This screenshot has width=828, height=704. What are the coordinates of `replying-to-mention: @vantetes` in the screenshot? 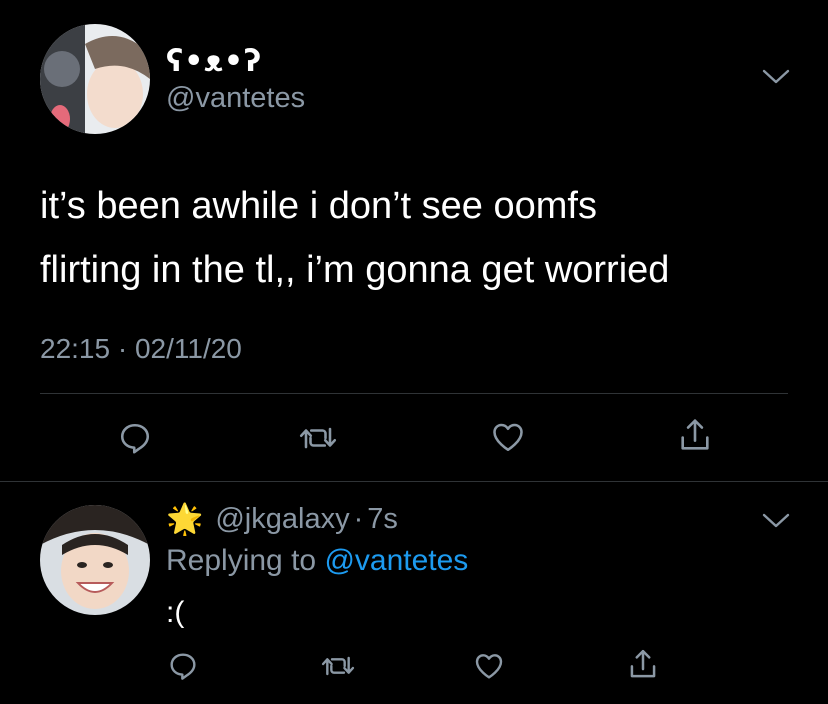 It's located at (396, 560).